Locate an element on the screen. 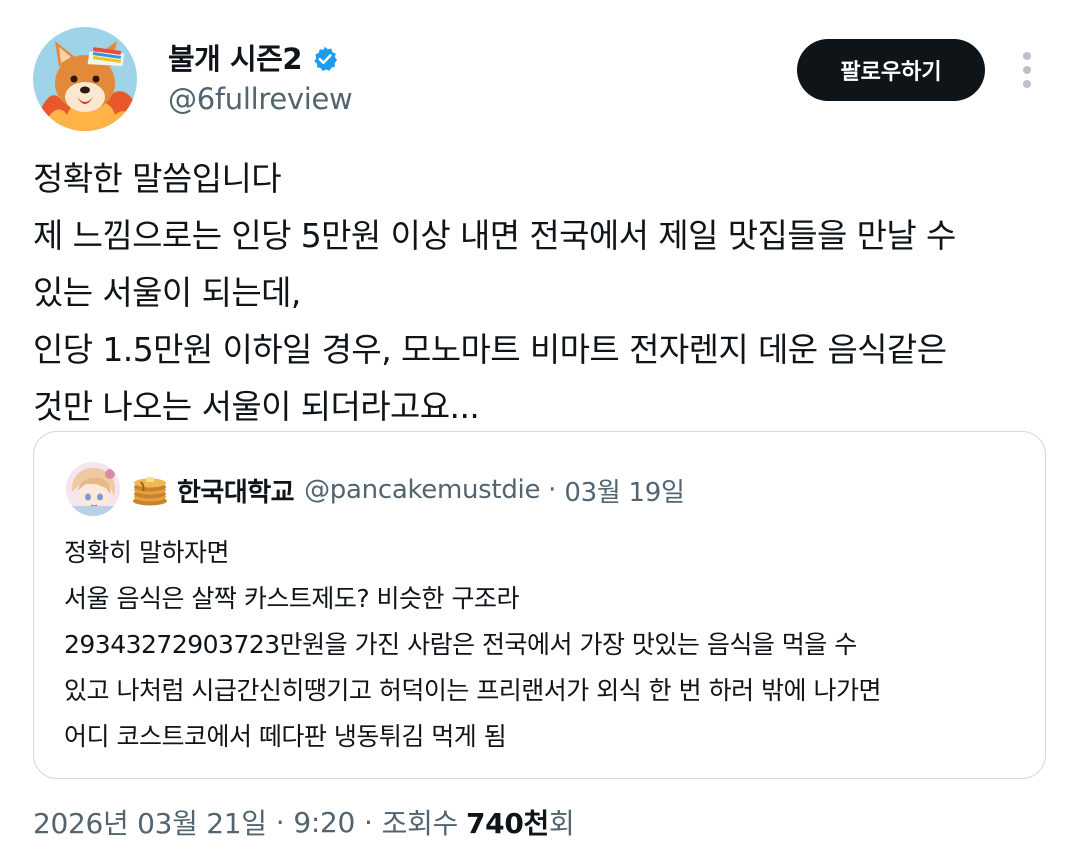 This screenshot has height=865, width=1080. pancake-icon is located at coordinates (150, 490).